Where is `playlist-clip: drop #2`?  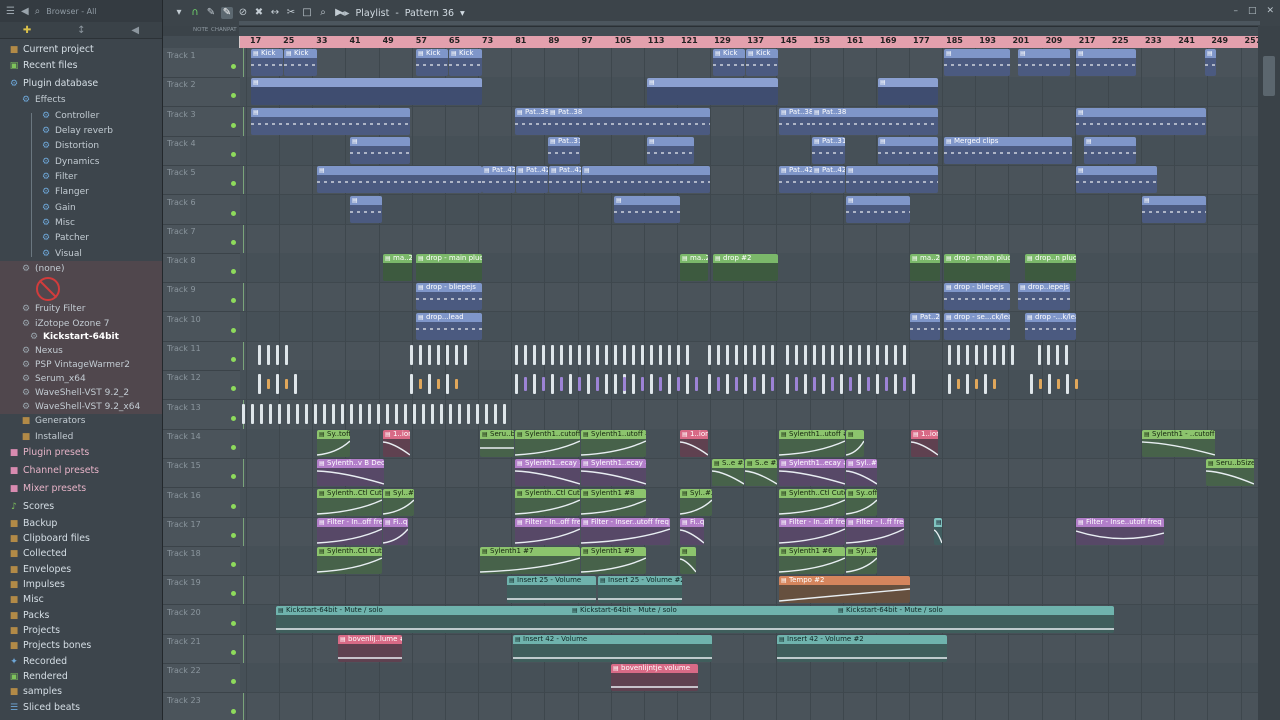 playlist-clip: drop #2 is located at coordinates (745, 268).